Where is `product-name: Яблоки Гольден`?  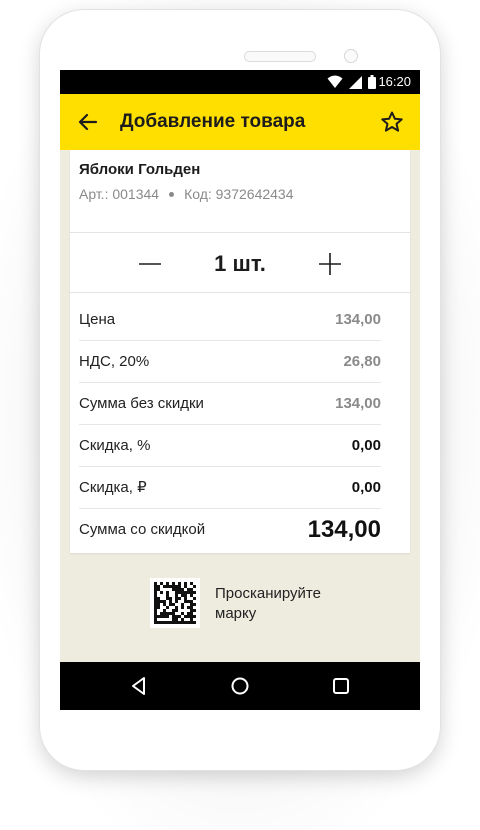 product-name: Яблоки Гольден is located at coordinates (140, 169).